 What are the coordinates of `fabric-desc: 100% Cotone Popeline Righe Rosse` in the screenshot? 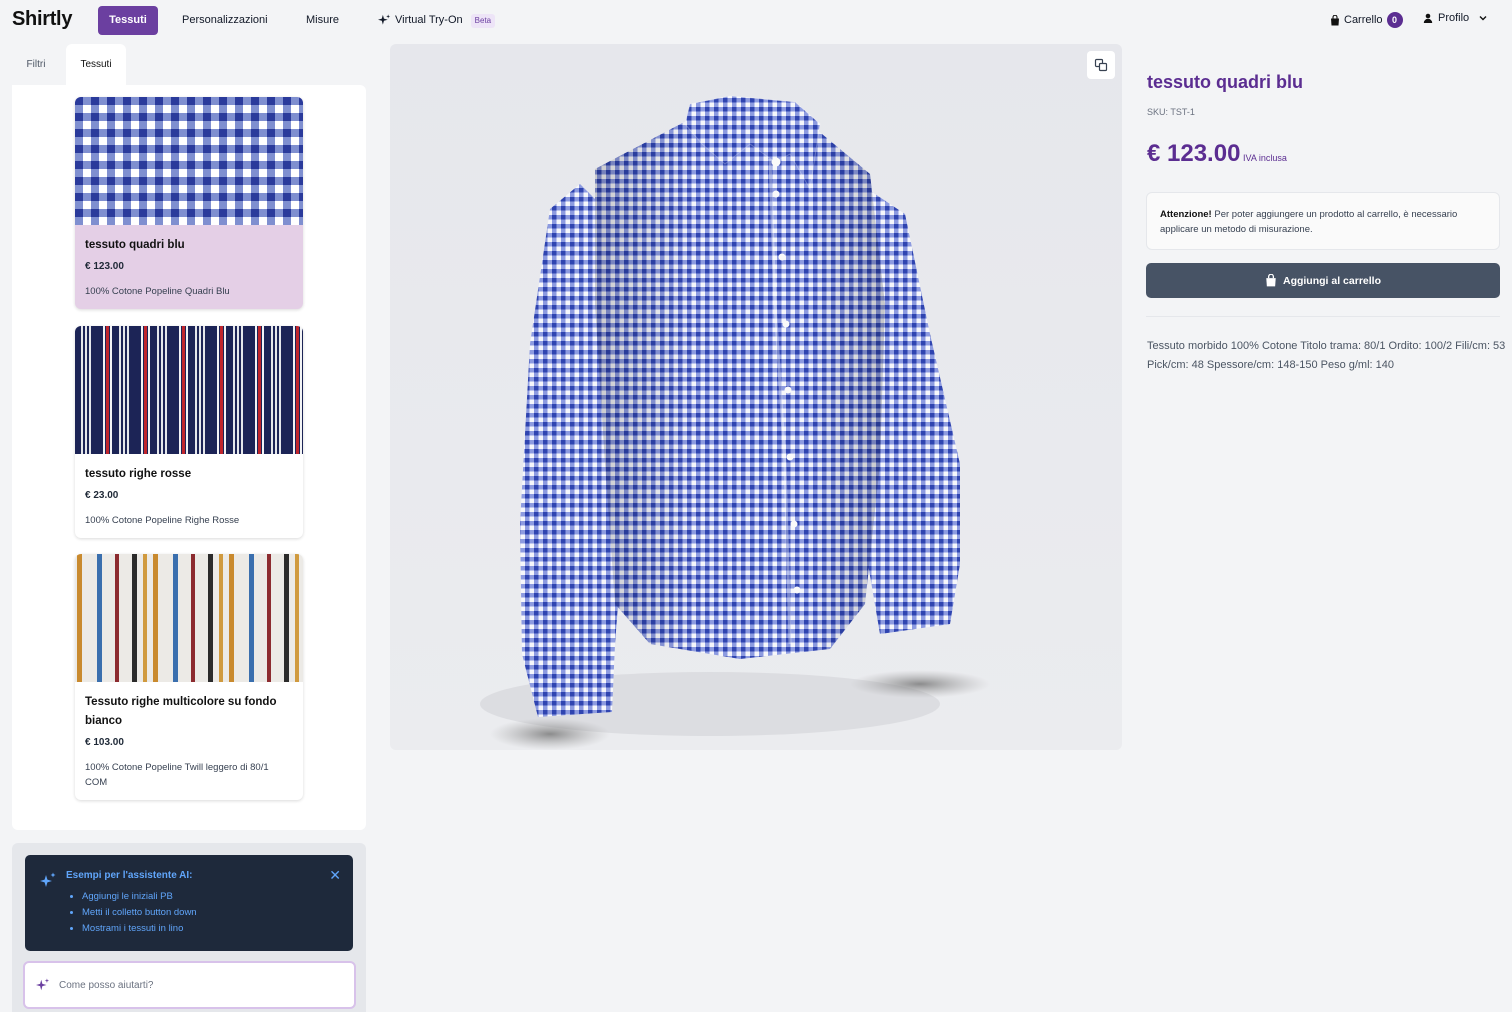 It's located at (162, 520).